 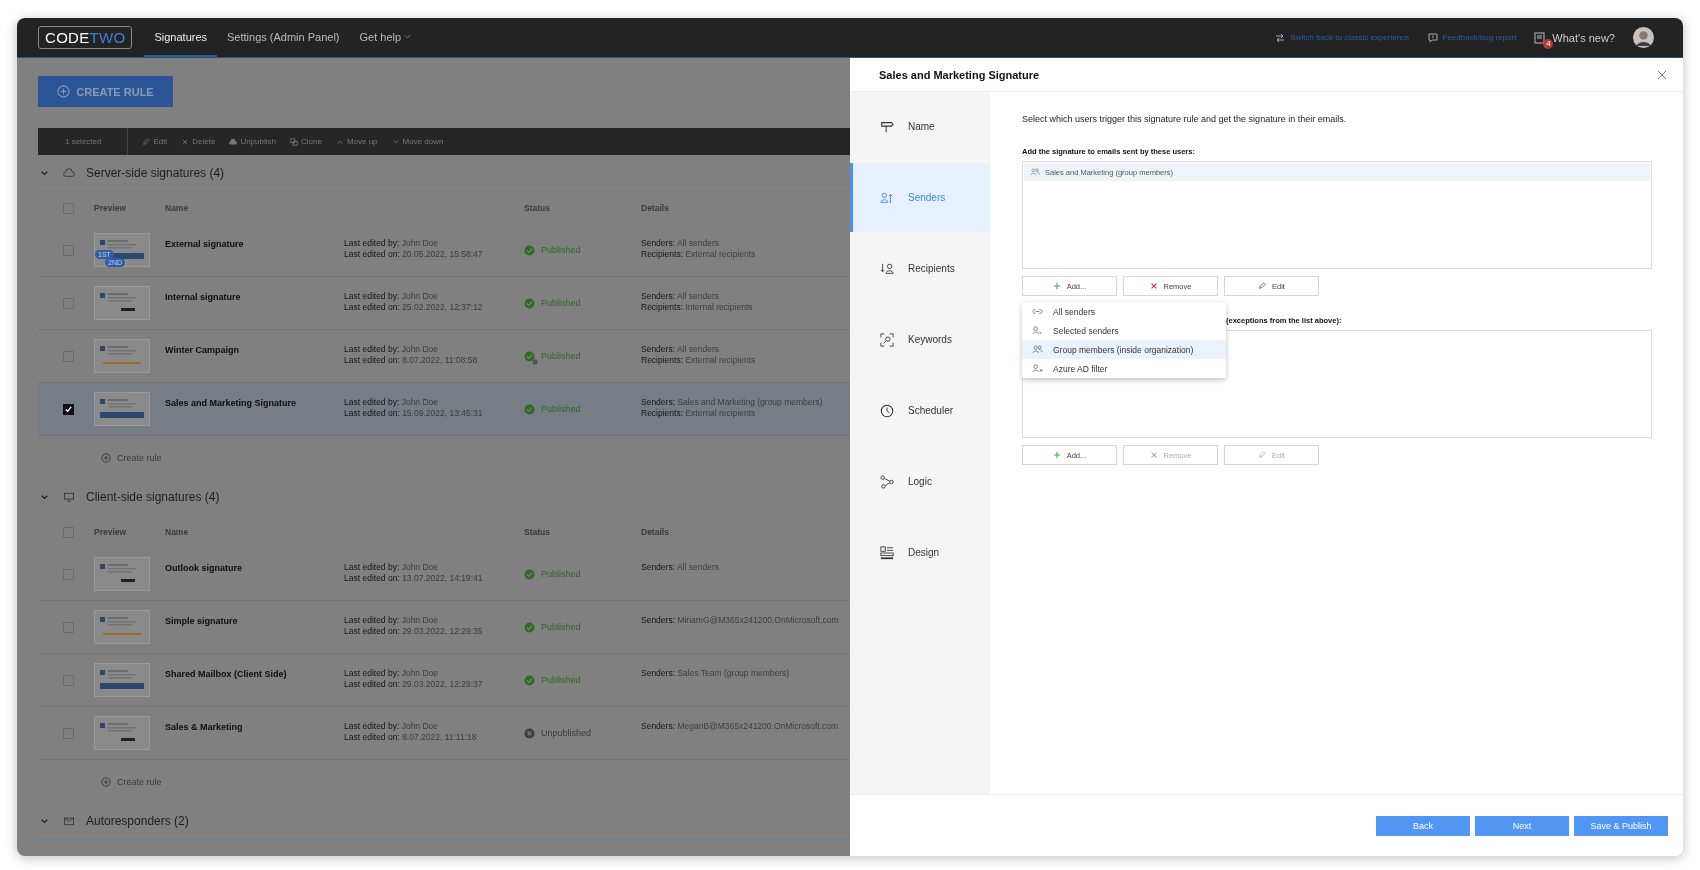 What do you see at coordinates (293, 141) in the screenshot?
I see `copy-icon` at bounding box center [293, 141].